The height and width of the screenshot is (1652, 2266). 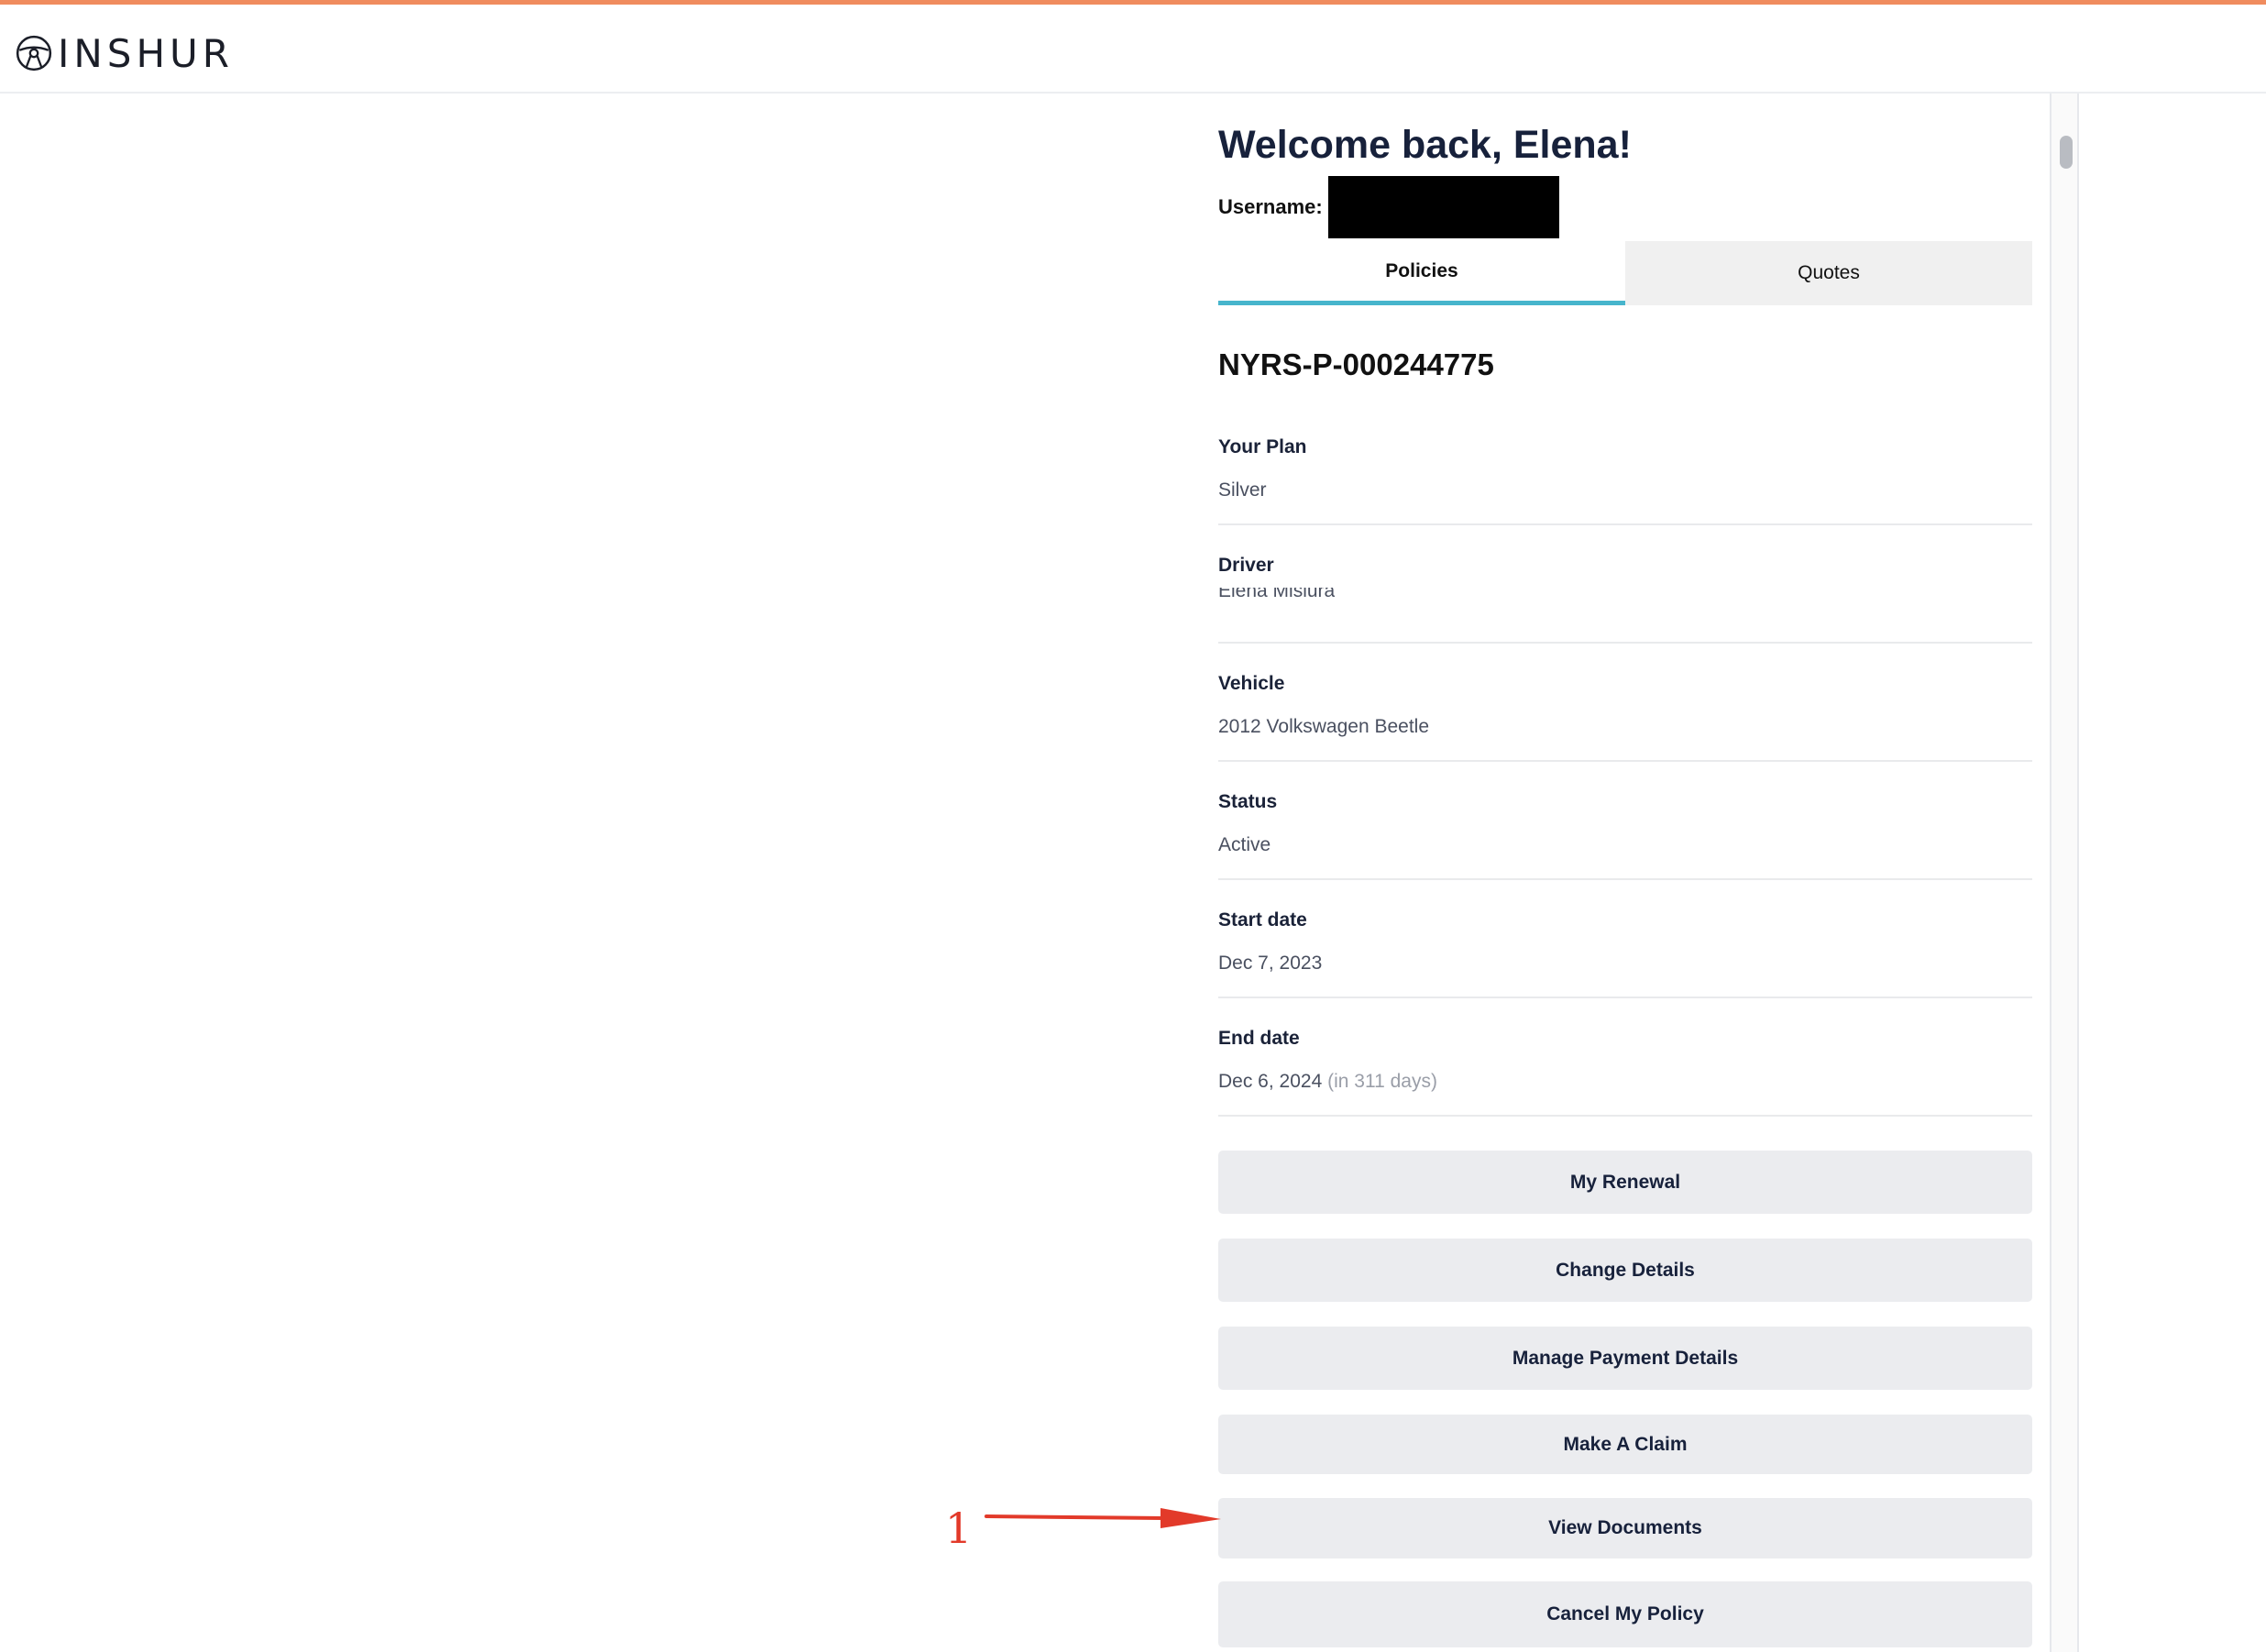 What do you see at coordinates (1277, 594) in the screenshot?
I see `driver-name: Elena Misiura` at bounding box center [1277, 594].